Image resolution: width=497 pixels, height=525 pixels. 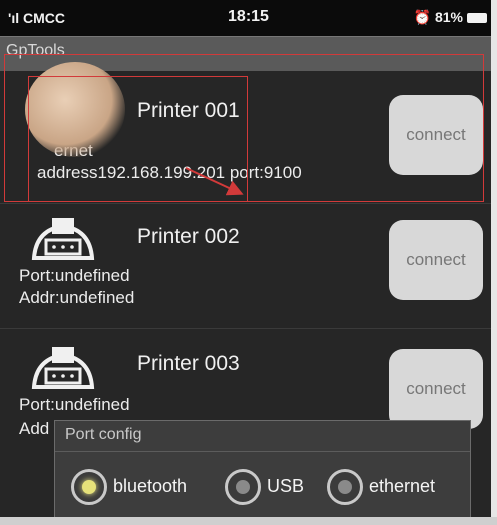 What do you see at coordinates (103, 434) in the screenshot?
I see `dialog-title: Port config` at bounding box center [103, 434].